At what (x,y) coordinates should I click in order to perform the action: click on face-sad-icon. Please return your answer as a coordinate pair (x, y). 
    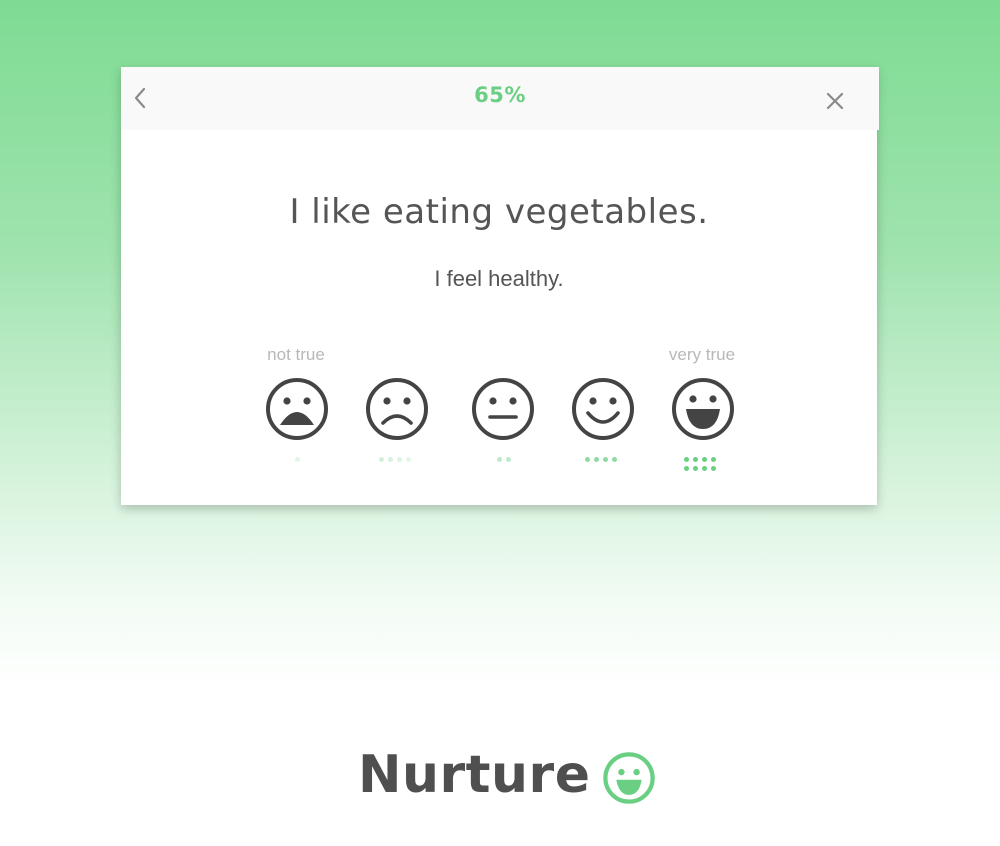
    Looking at the image, I should click on (397, 409).